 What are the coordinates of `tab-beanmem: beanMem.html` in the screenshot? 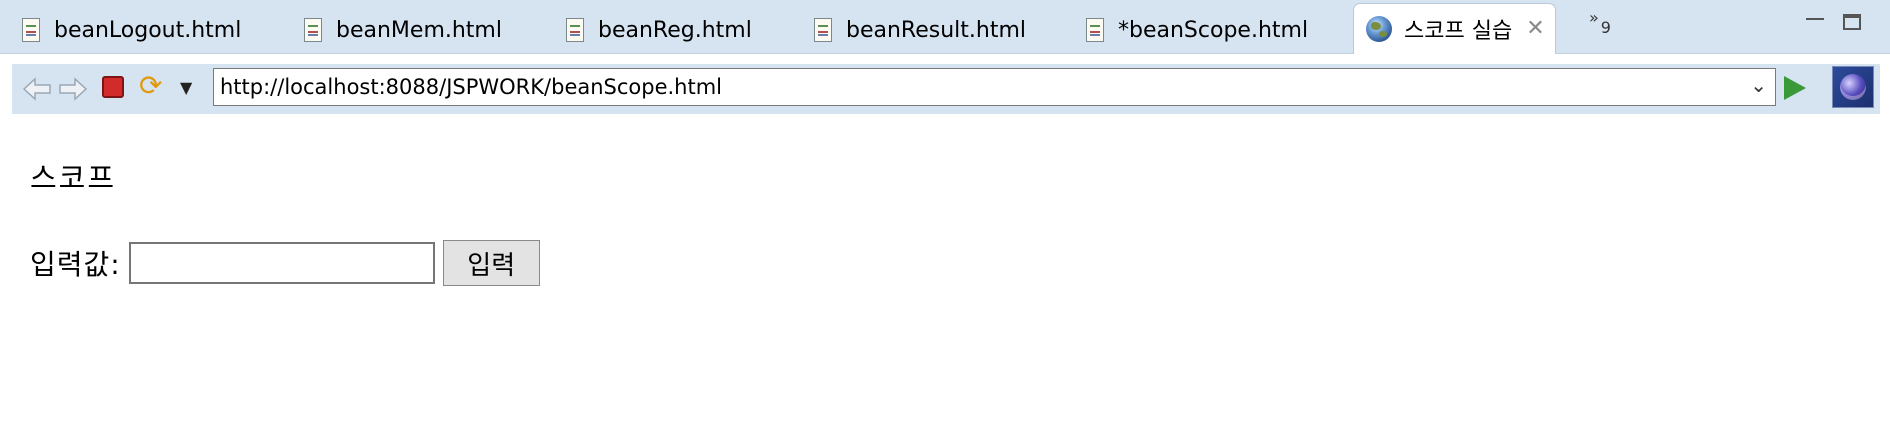 It's located at (403, 30).